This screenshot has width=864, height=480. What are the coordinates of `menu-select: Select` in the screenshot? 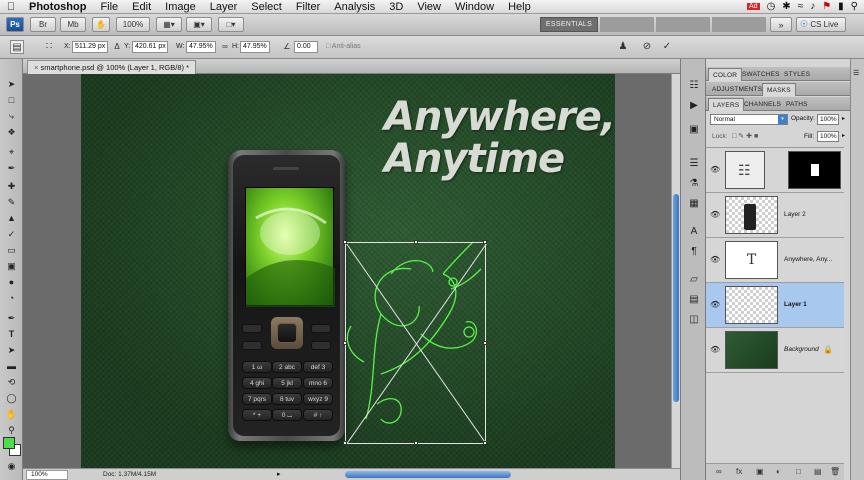 It's located at (266, 7).